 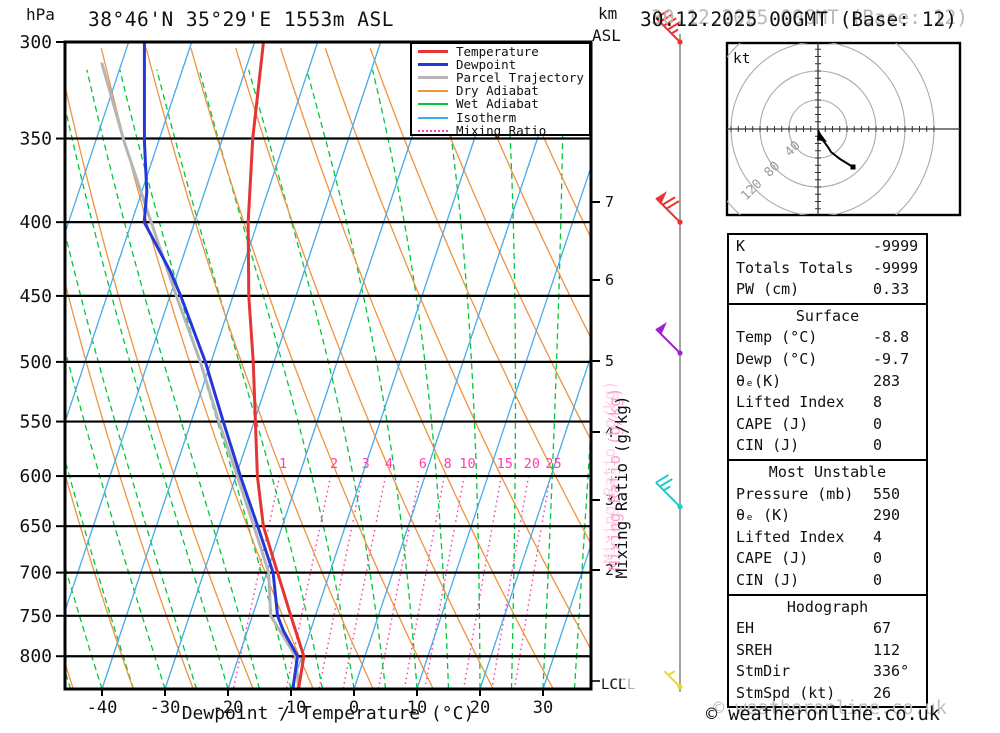 What do you see at coordinates (505, 464) in the screenshot?
I see `mixing-ratio-value-label: 15` at bounding box center [505, 464].